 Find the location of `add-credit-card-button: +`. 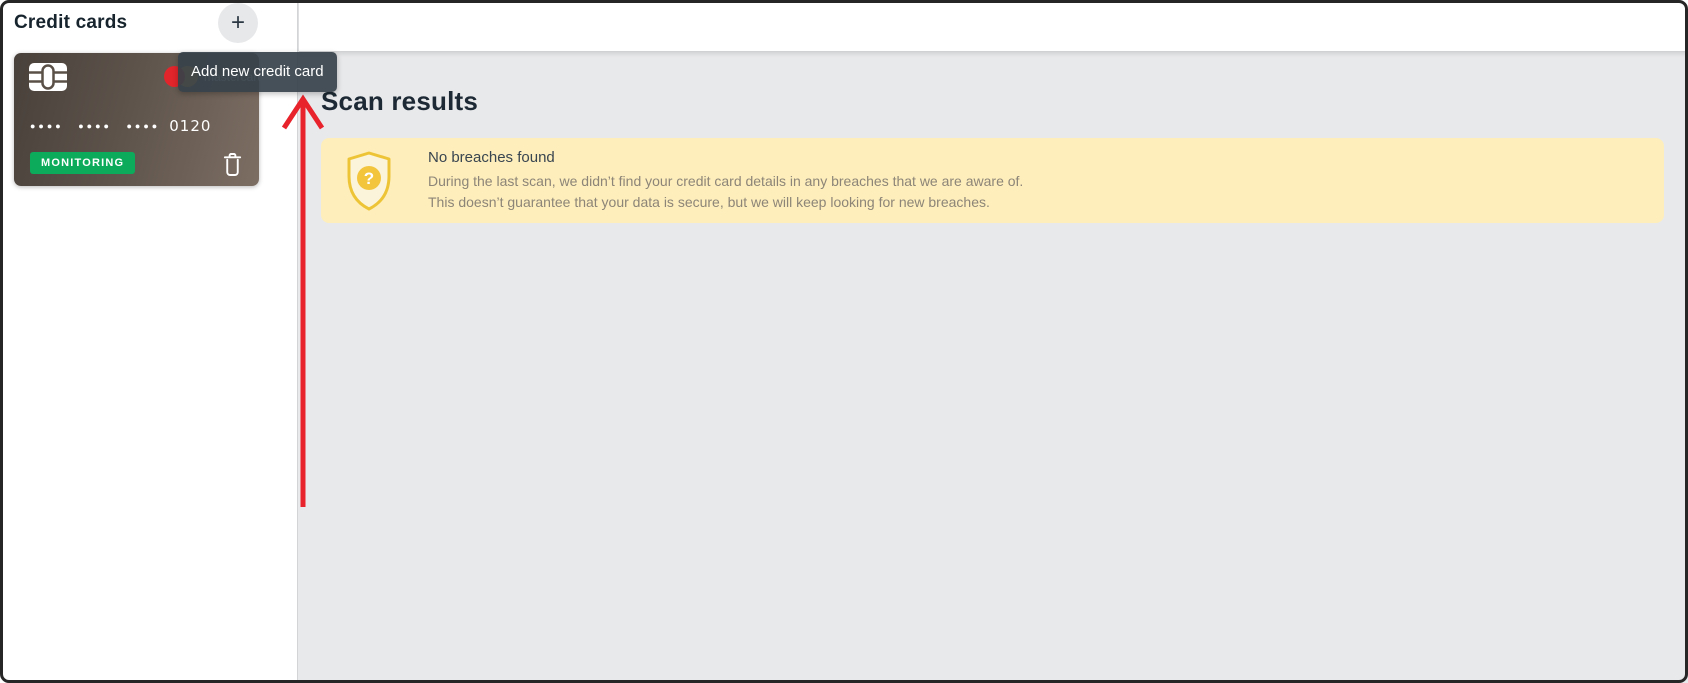

add-credit-card-button: + is located at coordinates (238, 23).